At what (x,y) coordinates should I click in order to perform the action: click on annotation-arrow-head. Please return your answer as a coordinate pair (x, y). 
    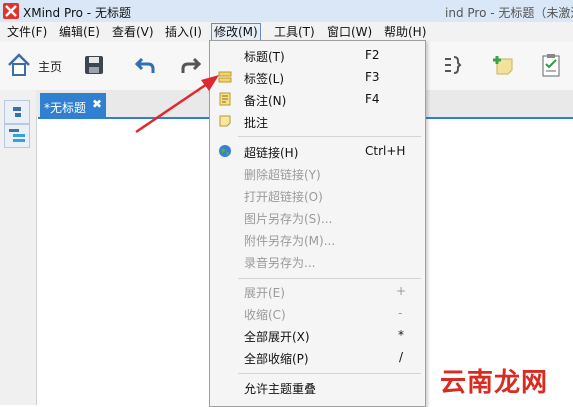
    Looking at the image, I should click on (210, 83).